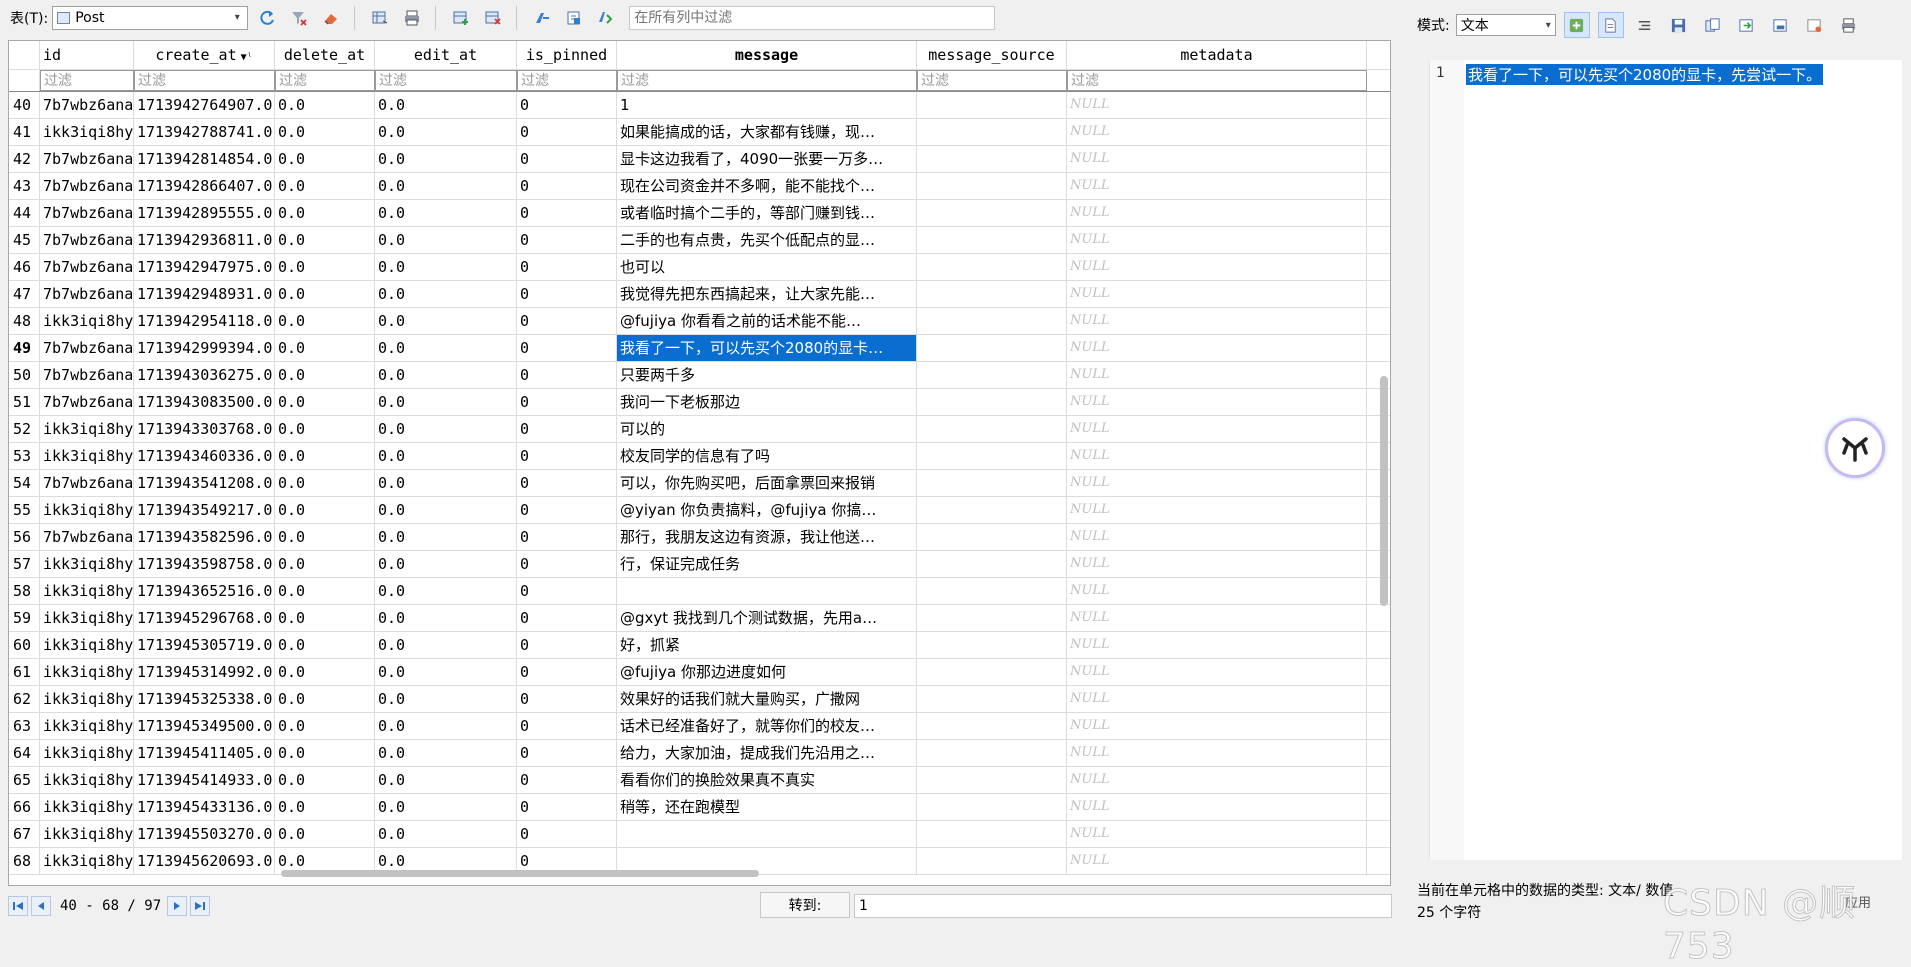 Image resolution: width=1911 pixels, height=967 pixels. What do you see at coordinates (204, 240) in the screenshot?
I see `cell-create-at: 1713942936811.0` at bounding box center [204, 240].